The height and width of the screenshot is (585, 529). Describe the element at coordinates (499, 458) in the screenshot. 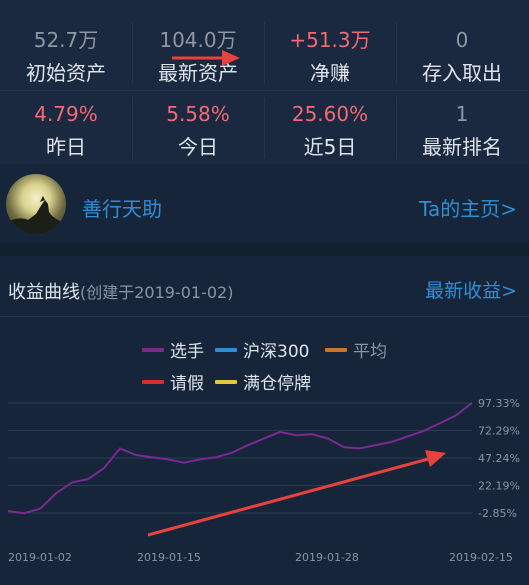

I see `y-tick-label: 47.24%` at that location.